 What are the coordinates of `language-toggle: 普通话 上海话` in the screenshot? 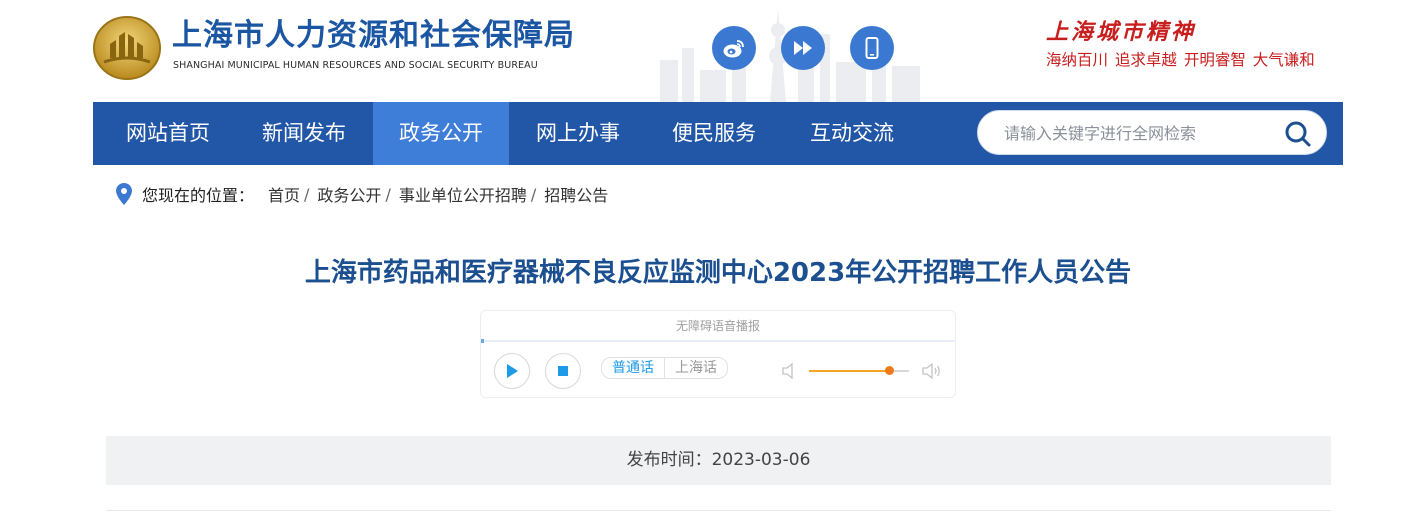 It's located at (664, 368).